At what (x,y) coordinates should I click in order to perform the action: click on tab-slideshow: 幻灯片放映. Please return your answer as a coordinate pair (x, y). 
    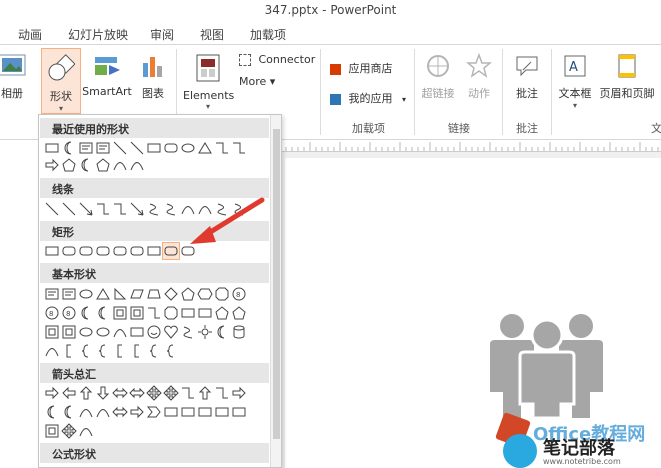
    Looking at the image, I should click on (98, 34).